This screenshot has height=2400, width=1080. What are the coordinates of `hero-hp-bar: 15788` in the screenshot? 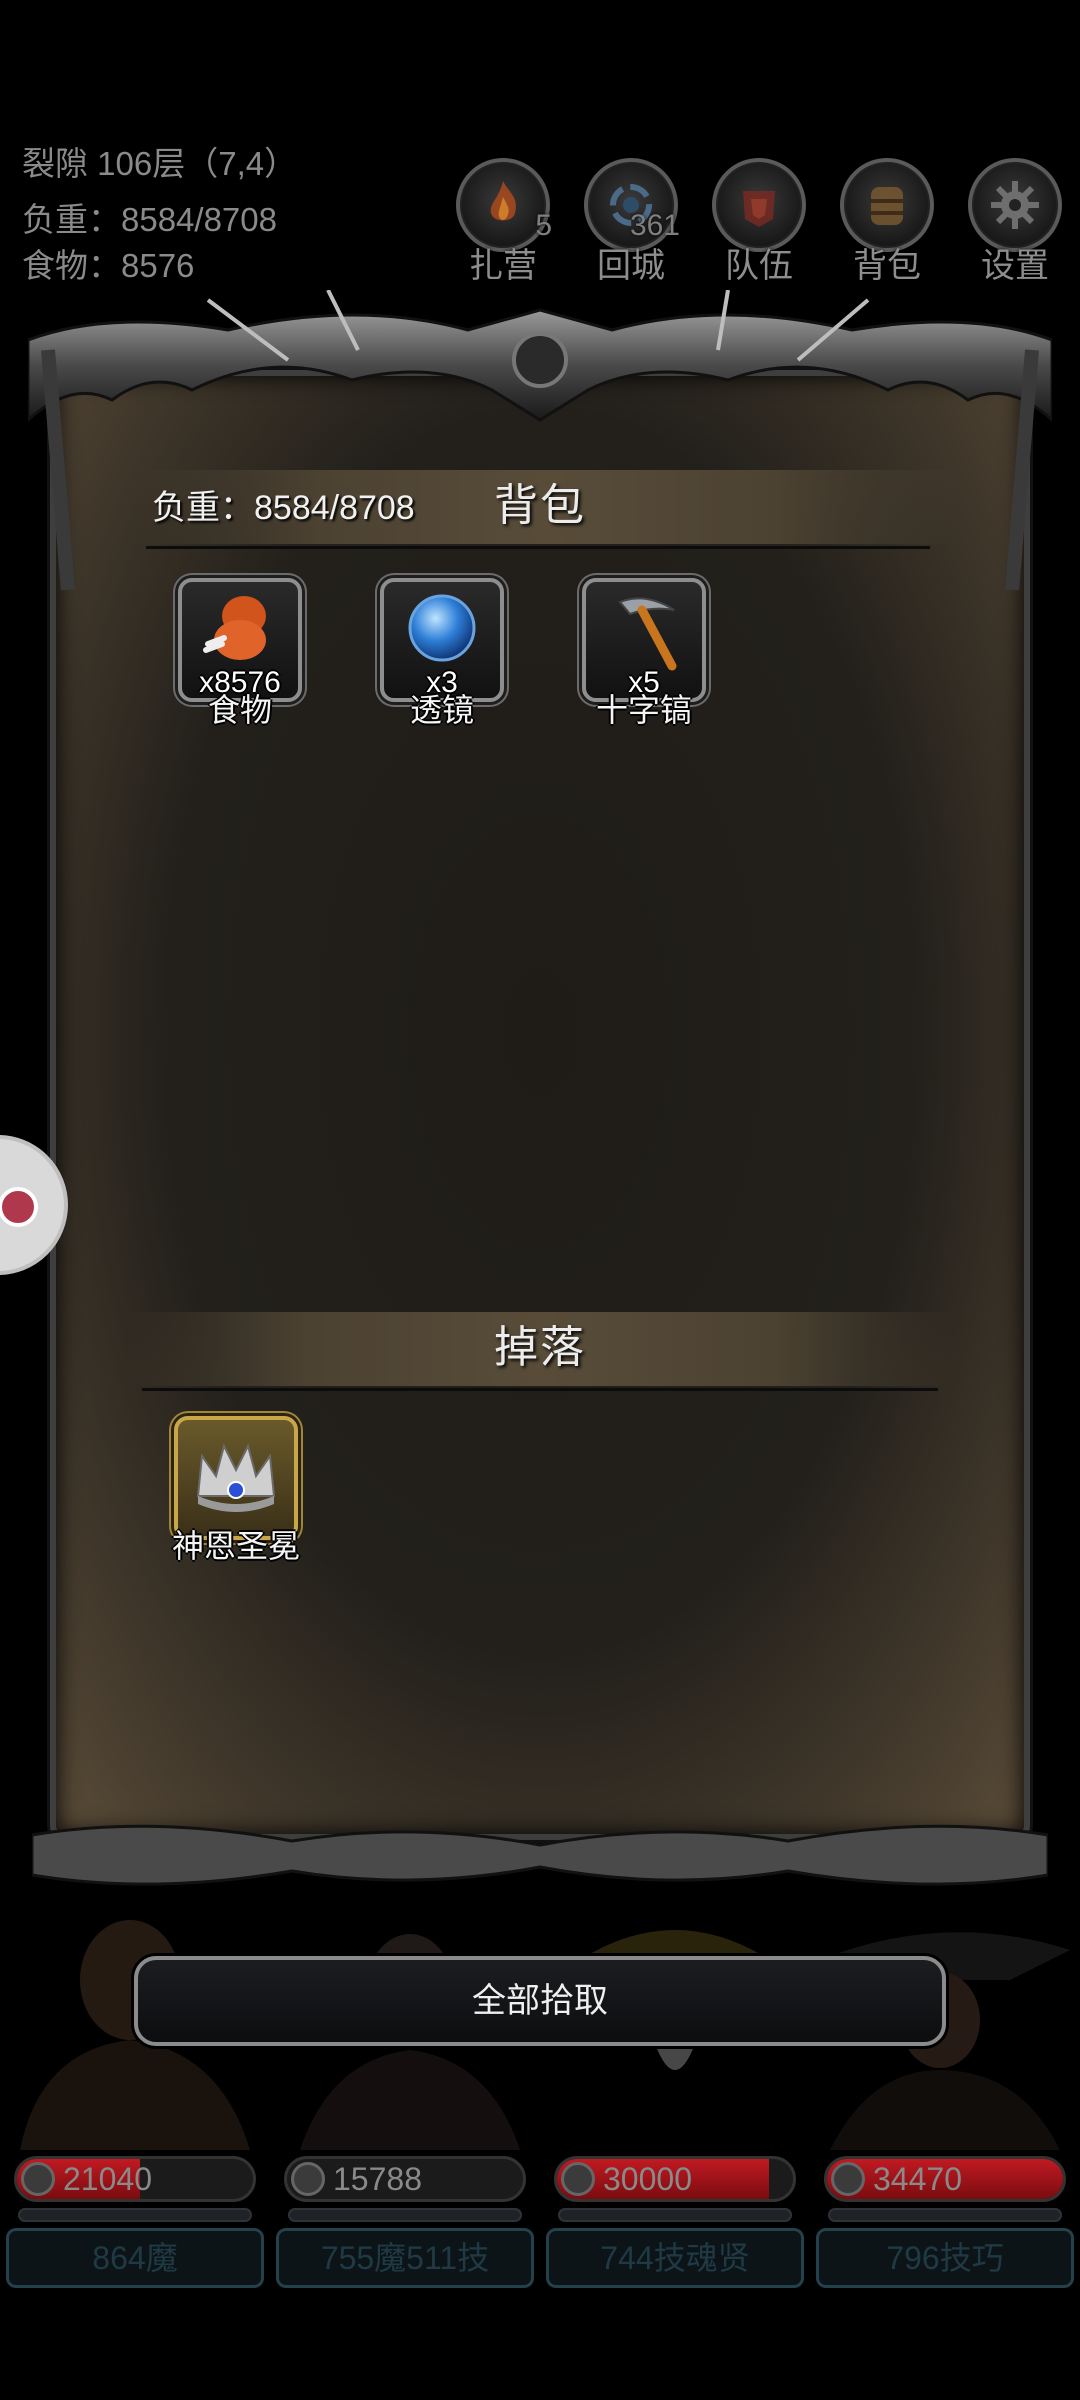 It's located at (405, 2179).